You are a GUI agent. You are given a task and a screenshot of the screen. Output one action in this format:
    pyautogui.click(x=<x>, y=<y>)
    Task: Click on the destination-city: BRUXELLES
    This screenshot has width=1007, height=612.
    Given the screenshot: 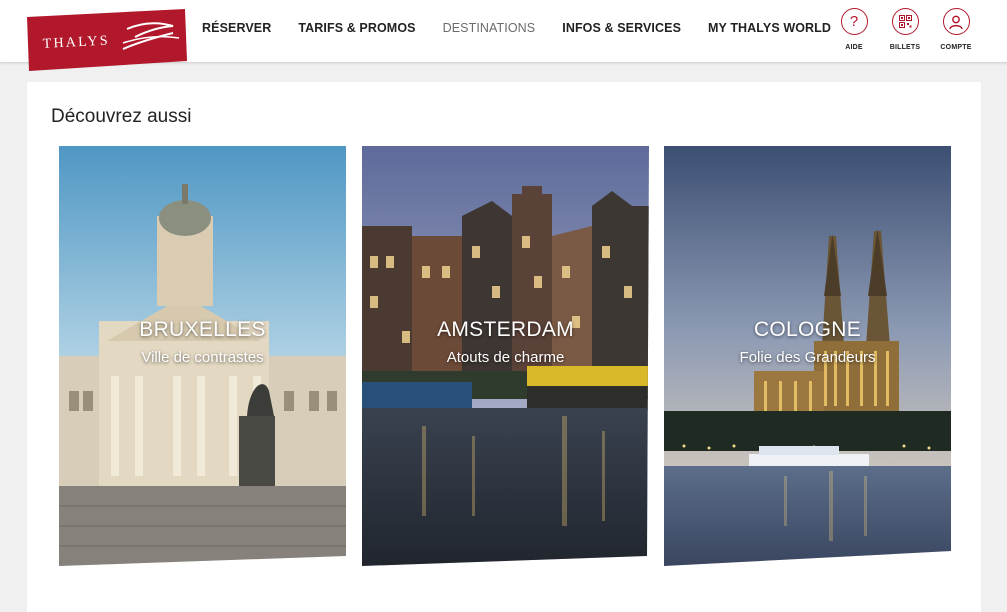 What is the action you would take?
    pyautogui.click(x=202, y=329)
    